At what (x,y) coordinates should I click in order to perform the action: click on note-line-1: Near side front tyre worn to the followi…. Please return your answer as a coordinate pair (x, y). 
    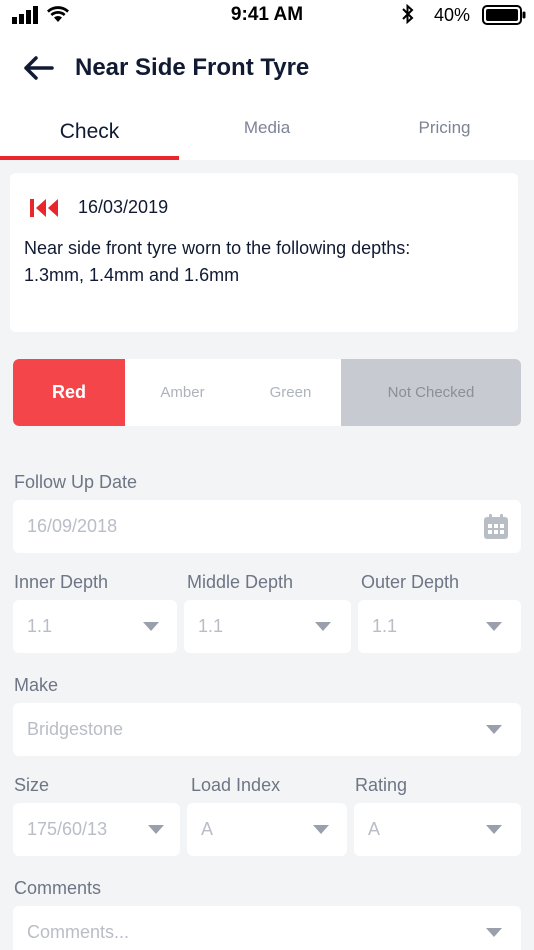
    Looking at the image, I should click on (217, 248).